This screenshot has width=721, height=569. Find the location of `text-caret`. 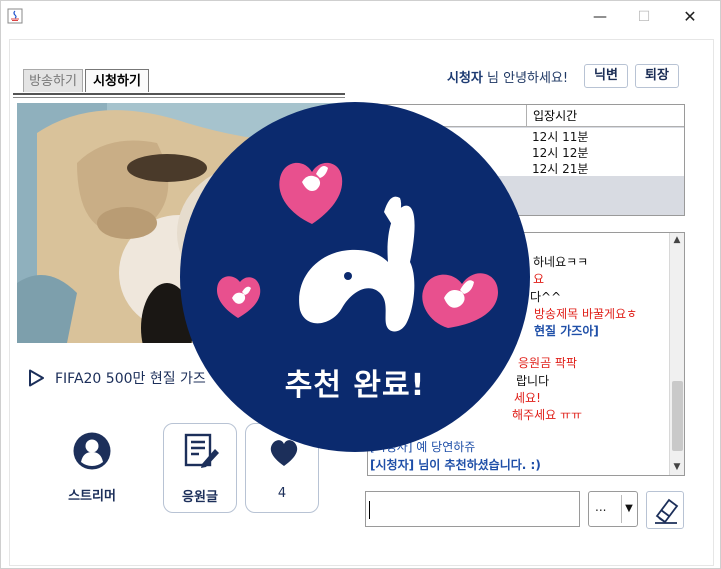

text-caret is located at coordinates (369, 510).